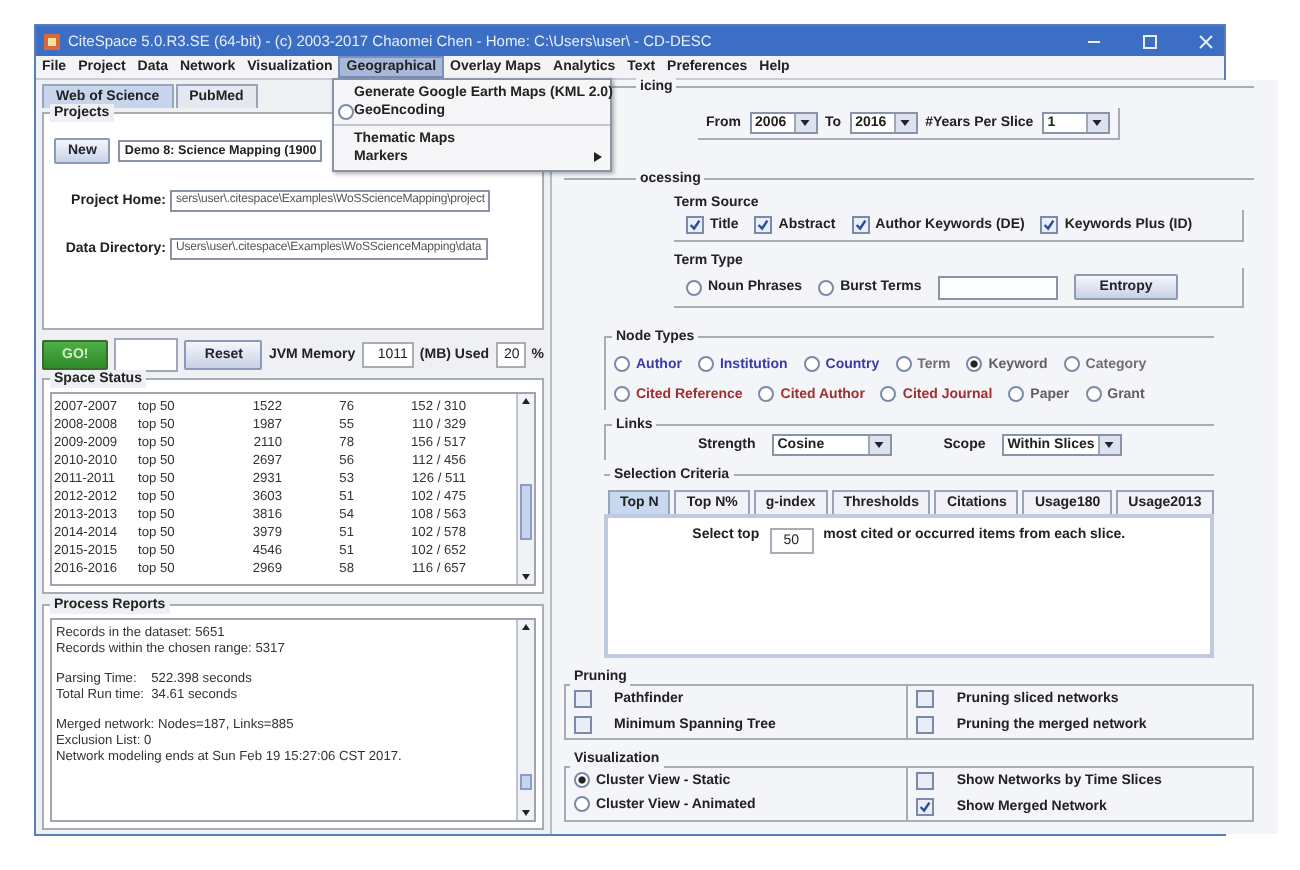  I want to click on maximize-icon, so click(1150, 41).